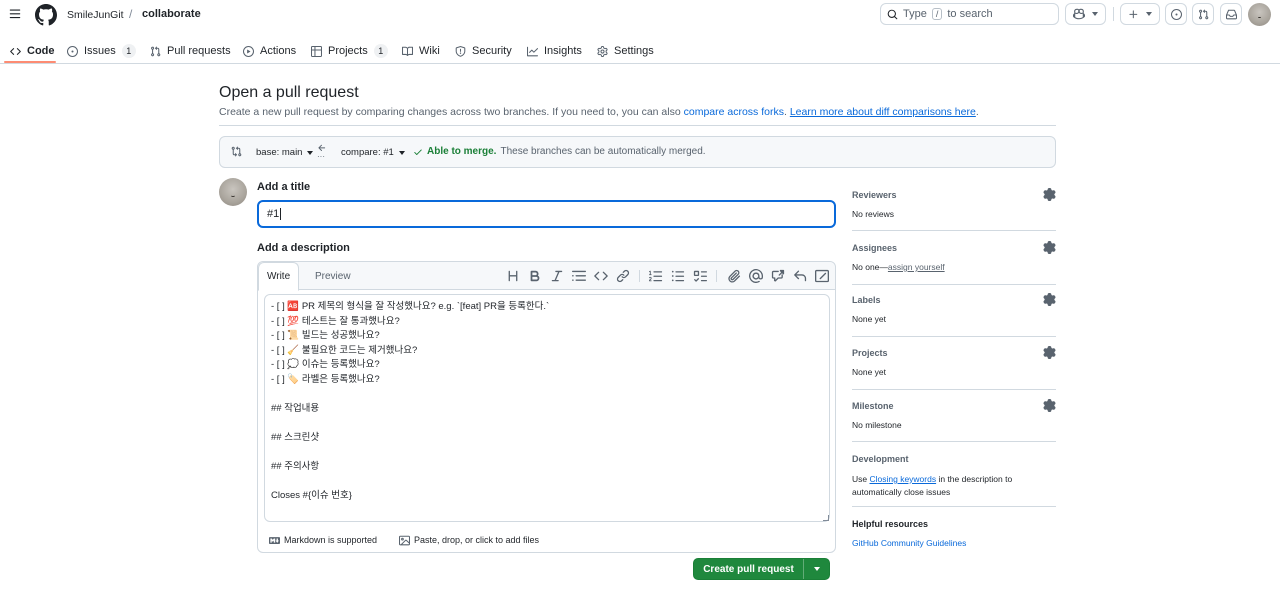  I want to click on copilot-icon, so click(1078, 14).